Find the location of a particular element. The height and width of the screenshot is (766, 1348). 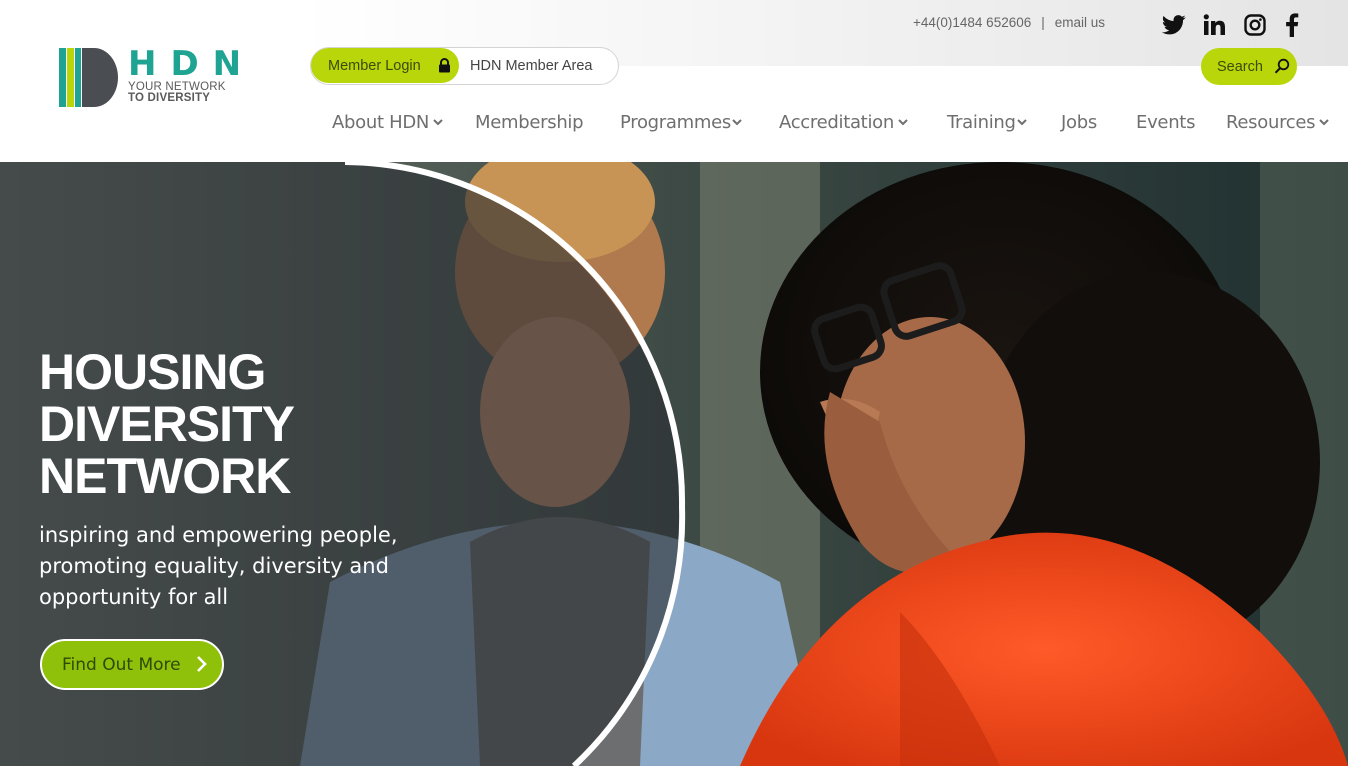

hdn-logo: HDN YOUR NETWORK TO DIVERSITY is located at coordinates (153, 77).